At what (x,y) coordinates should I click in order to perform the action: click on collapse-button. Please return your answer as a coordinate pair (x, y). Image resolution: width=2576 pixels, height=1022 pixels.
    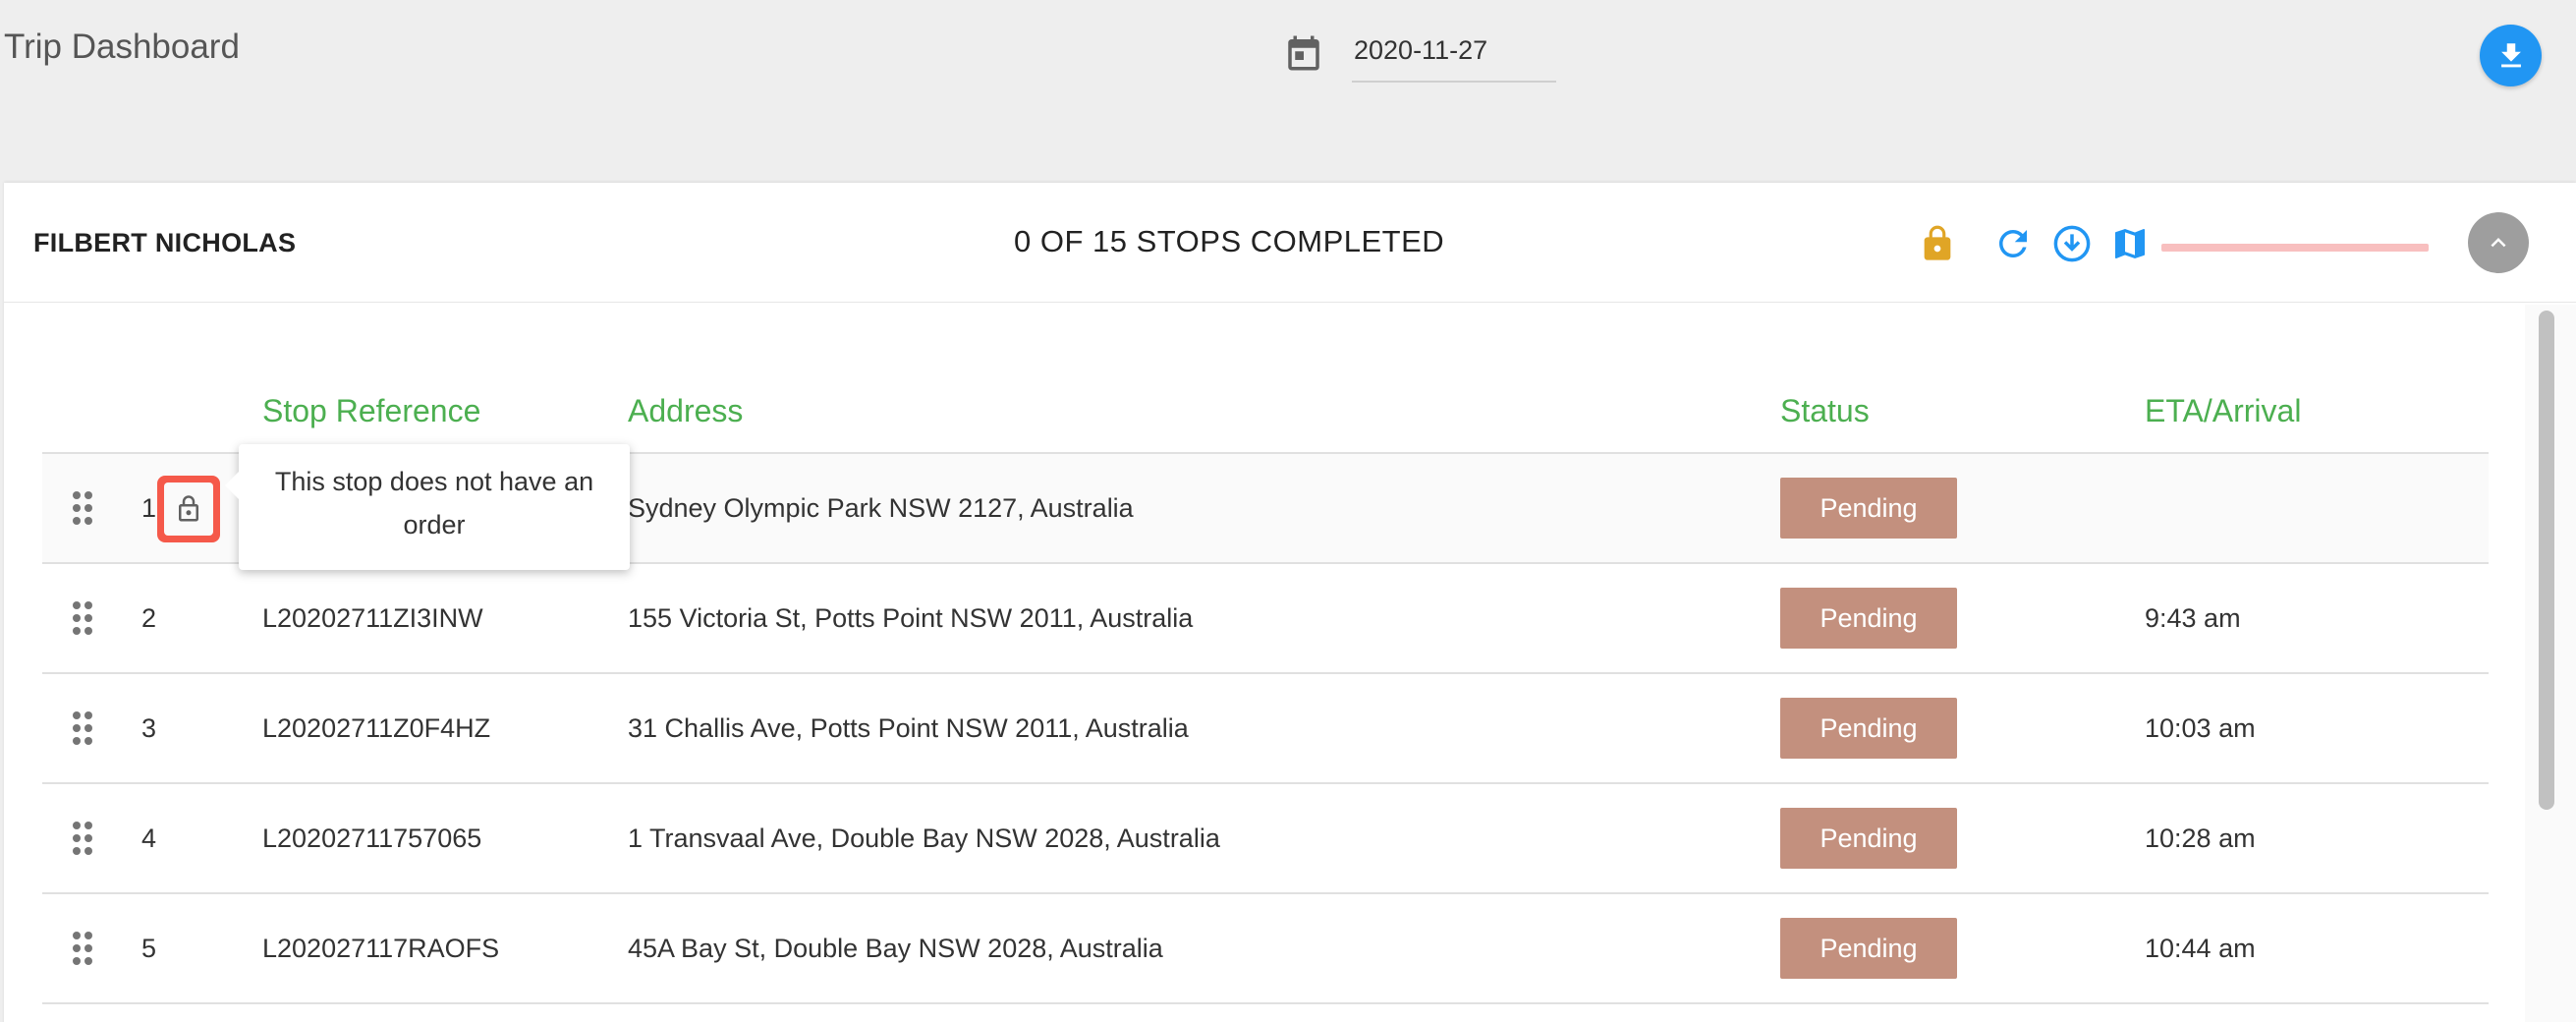
    Looking at the image, I should click on (2498, 242).